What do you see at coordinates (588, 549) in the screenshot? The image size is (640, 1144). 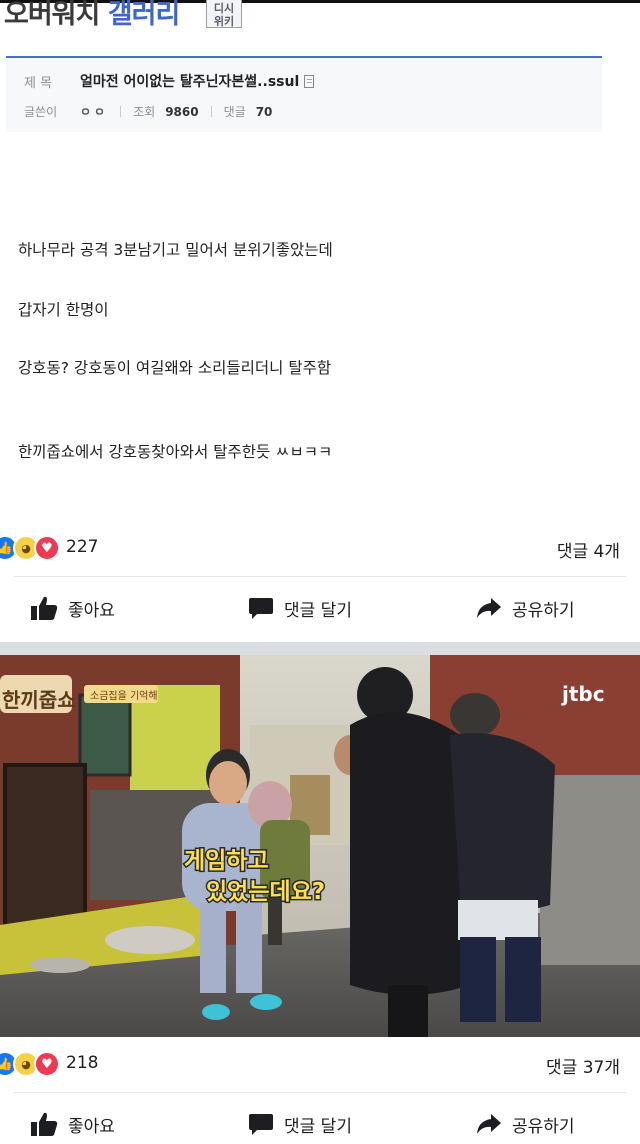 I see `comment-count-link: 댓글 4개` at bounding box center [588, 549].